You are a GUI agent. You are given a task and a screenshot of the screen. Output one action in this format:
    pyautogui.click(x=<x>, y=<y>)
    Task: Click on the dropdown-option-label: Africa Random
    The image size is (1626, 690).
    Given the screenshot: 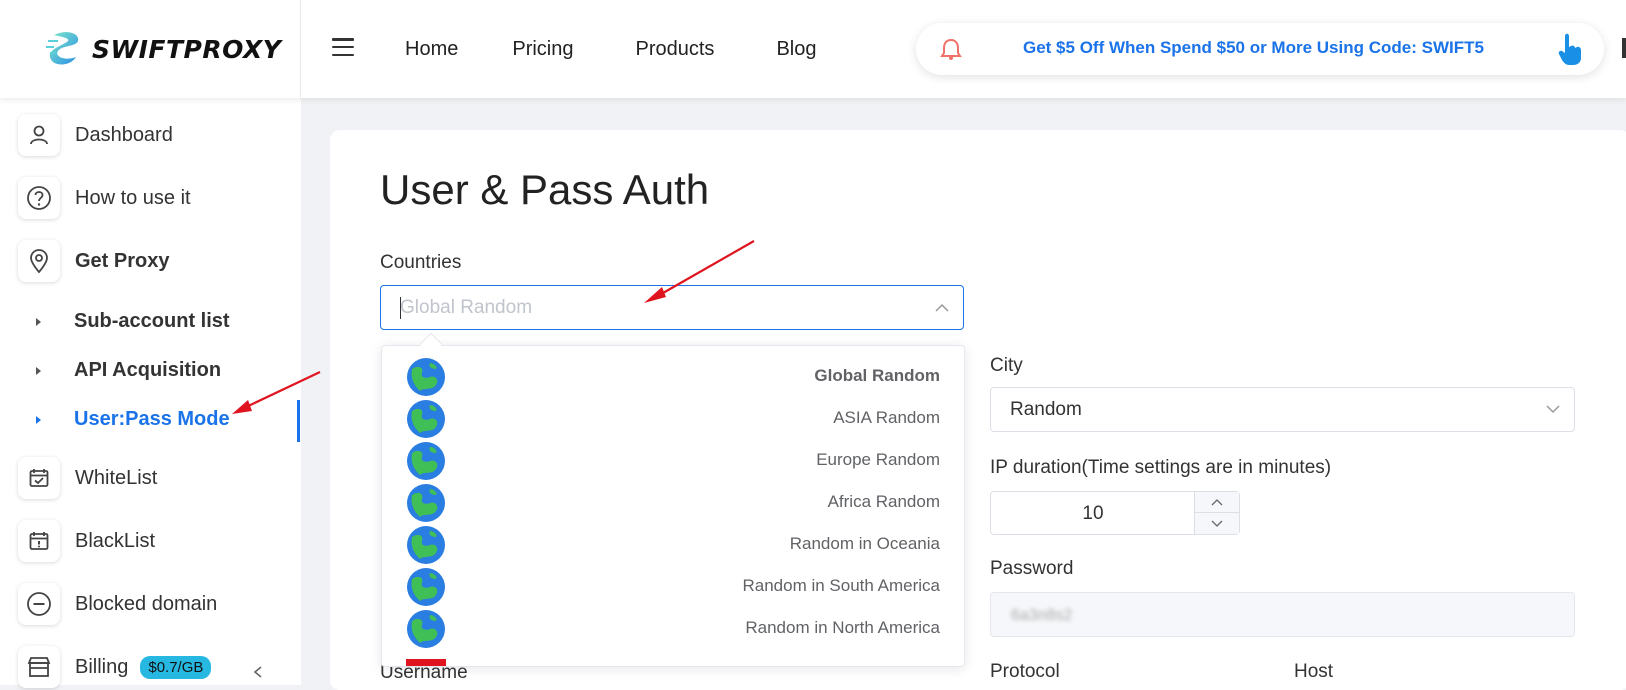 What is the action you would take?
    pyautogui.click(x=883, y=501)
    